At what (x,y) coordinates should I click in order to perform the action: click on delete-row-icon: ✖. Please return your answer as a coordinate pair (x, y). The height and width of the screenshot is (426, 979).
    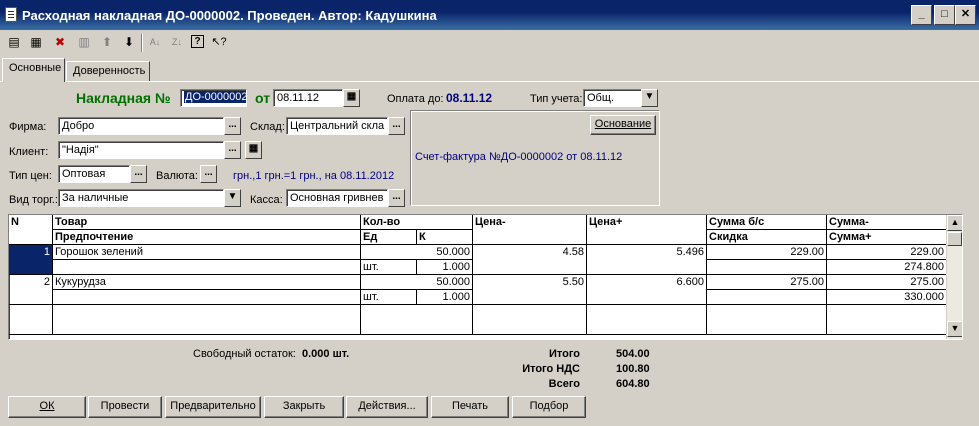
    Looking at the image, I should click on (60, 42).